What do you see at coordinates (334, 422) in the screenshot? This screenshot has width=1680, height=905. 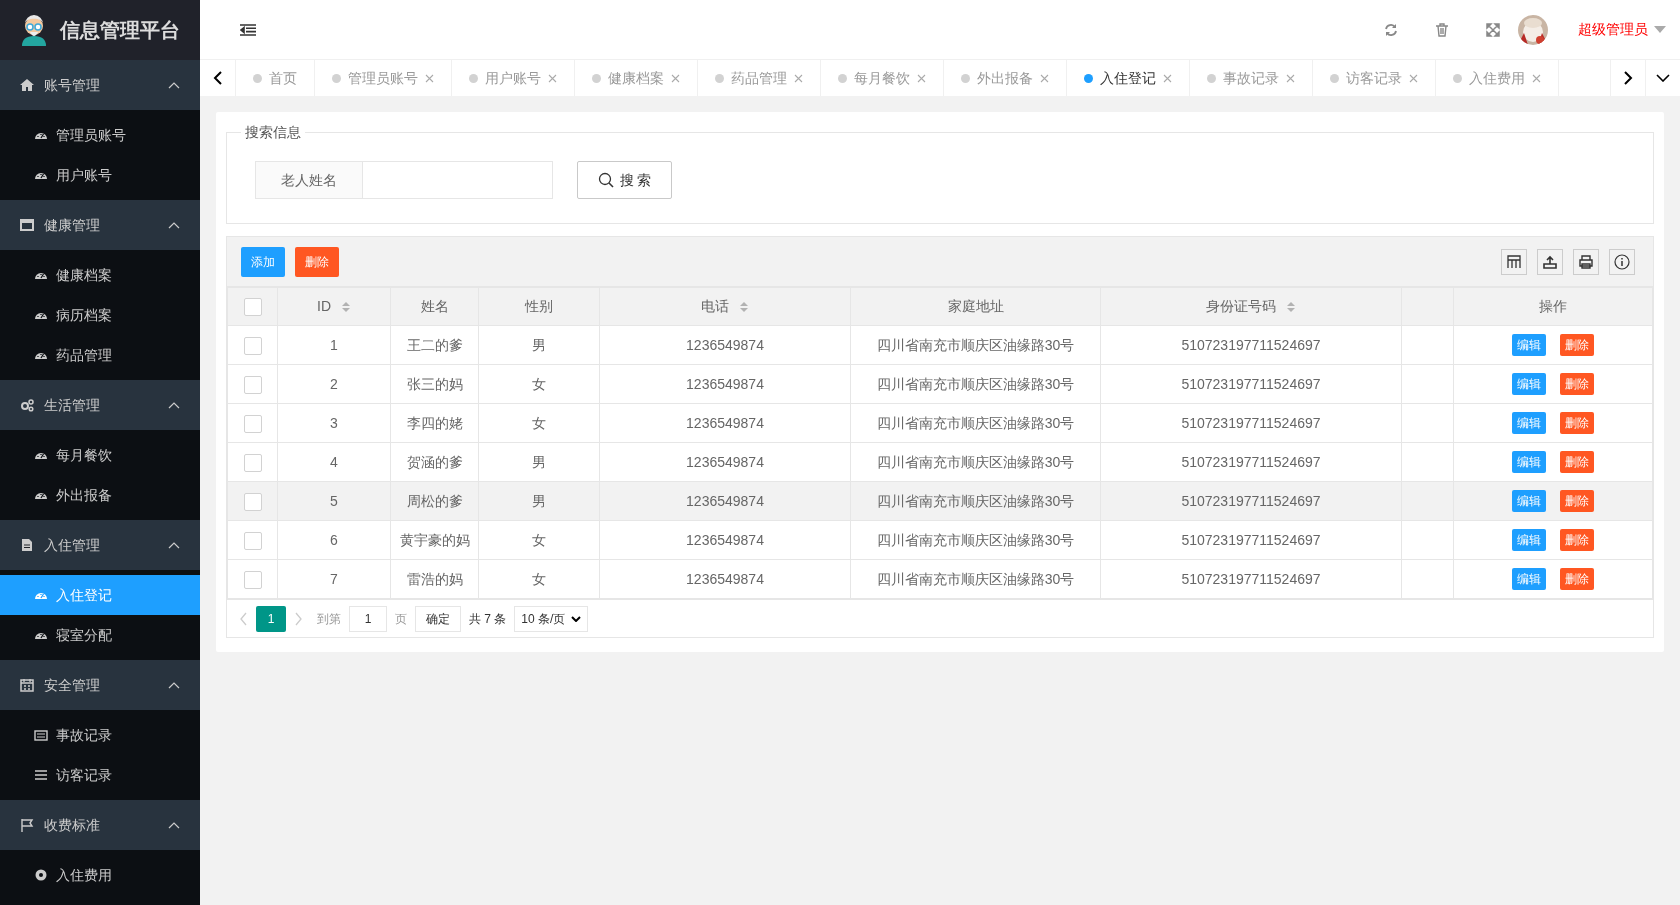 I see `table-cell: 3` at bounding box center [334, 422].